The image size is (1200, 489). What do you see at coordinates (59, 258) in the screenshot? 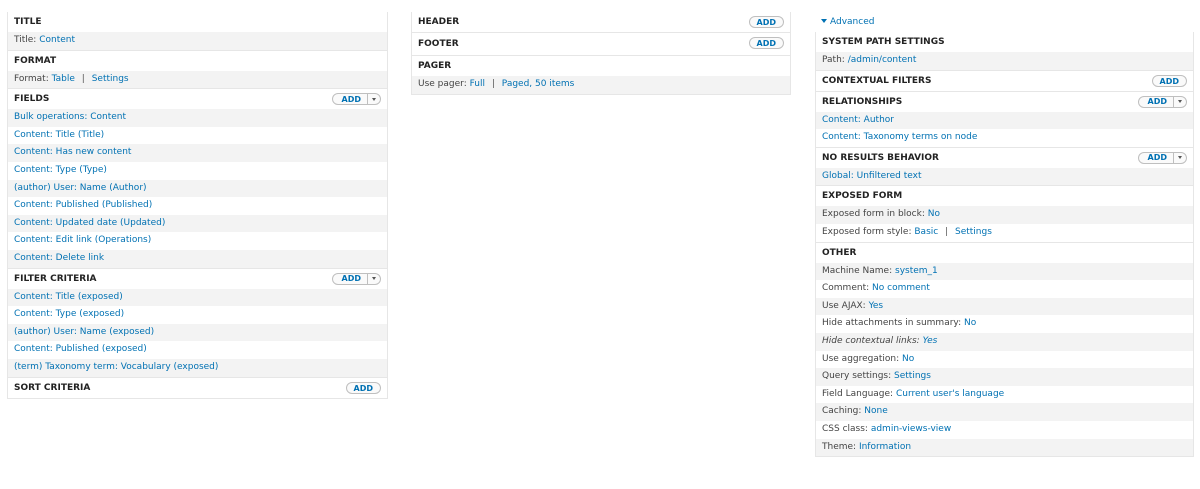
I see `field-item-link: Content: Delete link` at bounding box center [59, 258].